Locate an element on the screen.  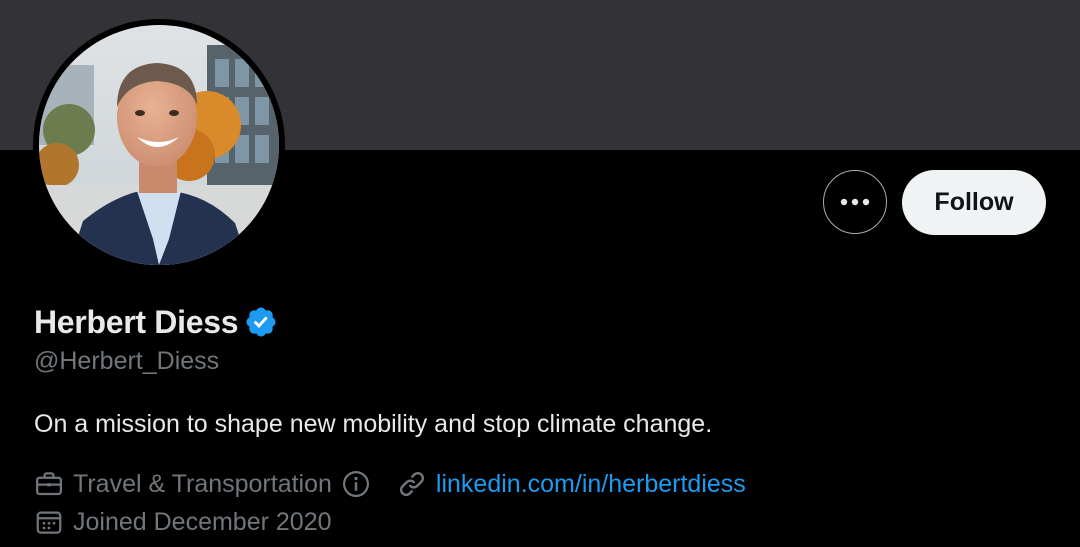
link-icon is located at coordinates (411, 484).